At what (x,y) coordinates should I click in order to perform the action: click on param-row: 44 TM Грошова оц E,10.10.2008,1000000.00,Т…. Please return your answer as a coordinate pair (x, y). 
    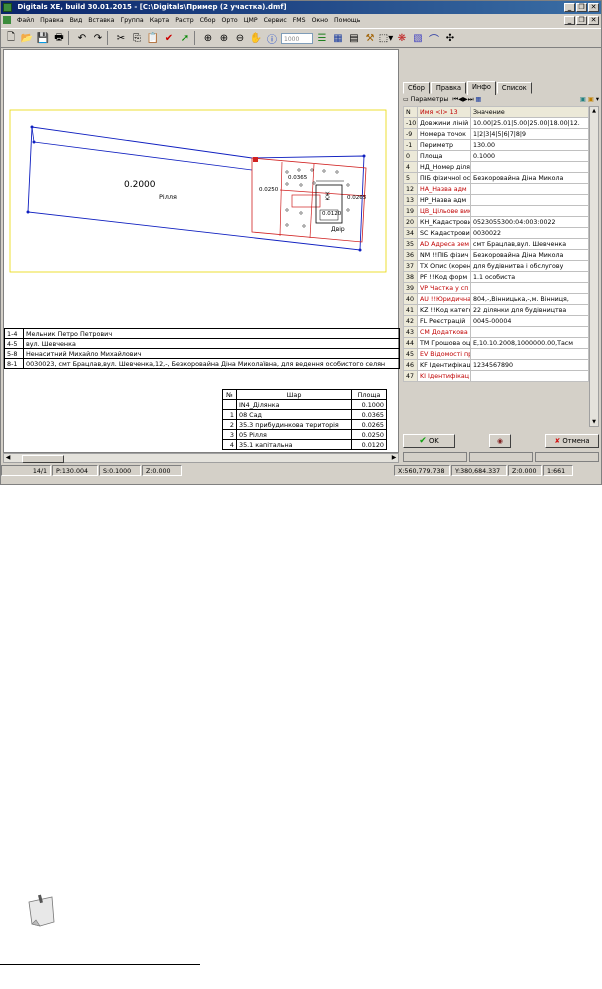
    Looking at the image, I should click on (496, 343).